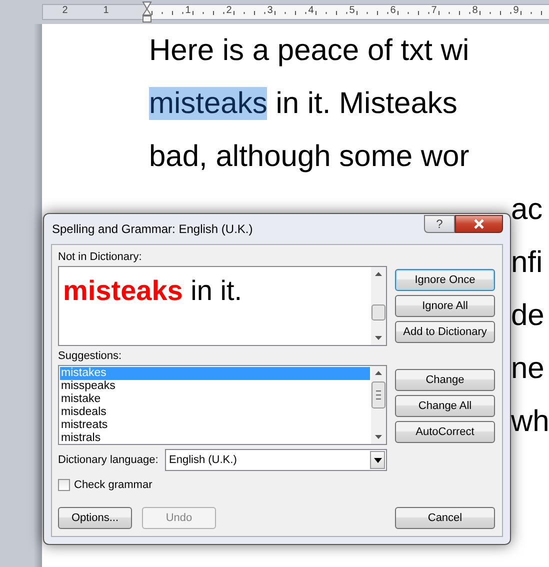  Describe the element at coordinates (64, 485) in the screenshot. I see `checkbox` at that location.